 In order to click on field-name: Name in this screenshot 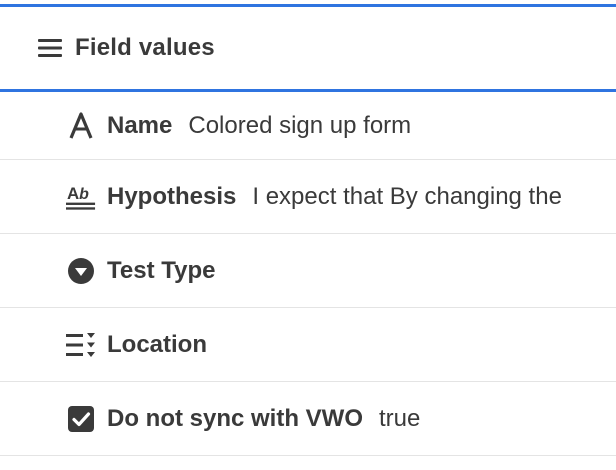, I will do `click(140, 125)`.